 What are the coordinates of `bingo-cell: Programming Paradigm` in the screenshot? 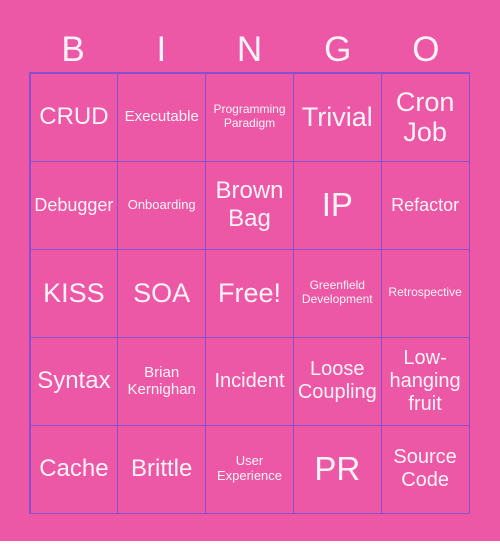 It's located at (249, 117).